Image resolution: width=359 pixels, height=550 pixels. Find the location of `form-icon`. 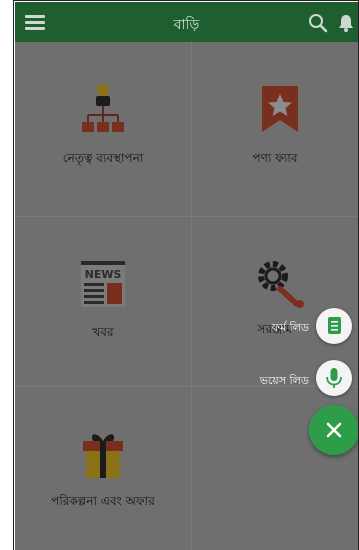

form-icon is located at coordinates (334, 325).